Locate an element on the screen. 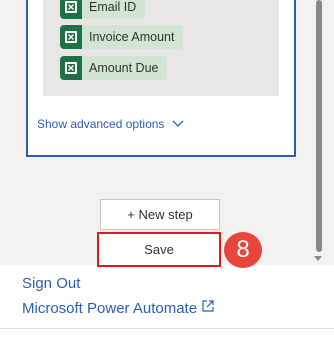  sign-out-label: Sign Out is located at coordinates (51, 283).